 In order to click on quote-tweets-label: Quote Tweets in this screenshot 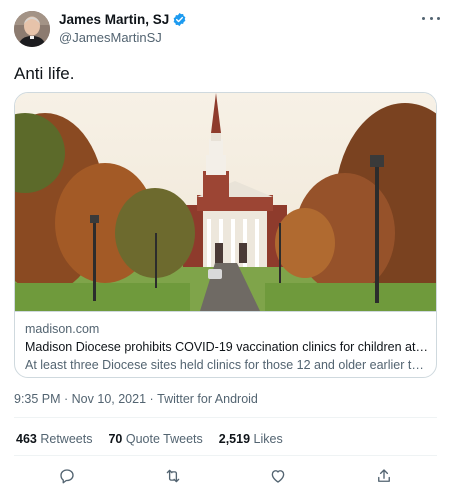, I will do `click(164, 439)`.